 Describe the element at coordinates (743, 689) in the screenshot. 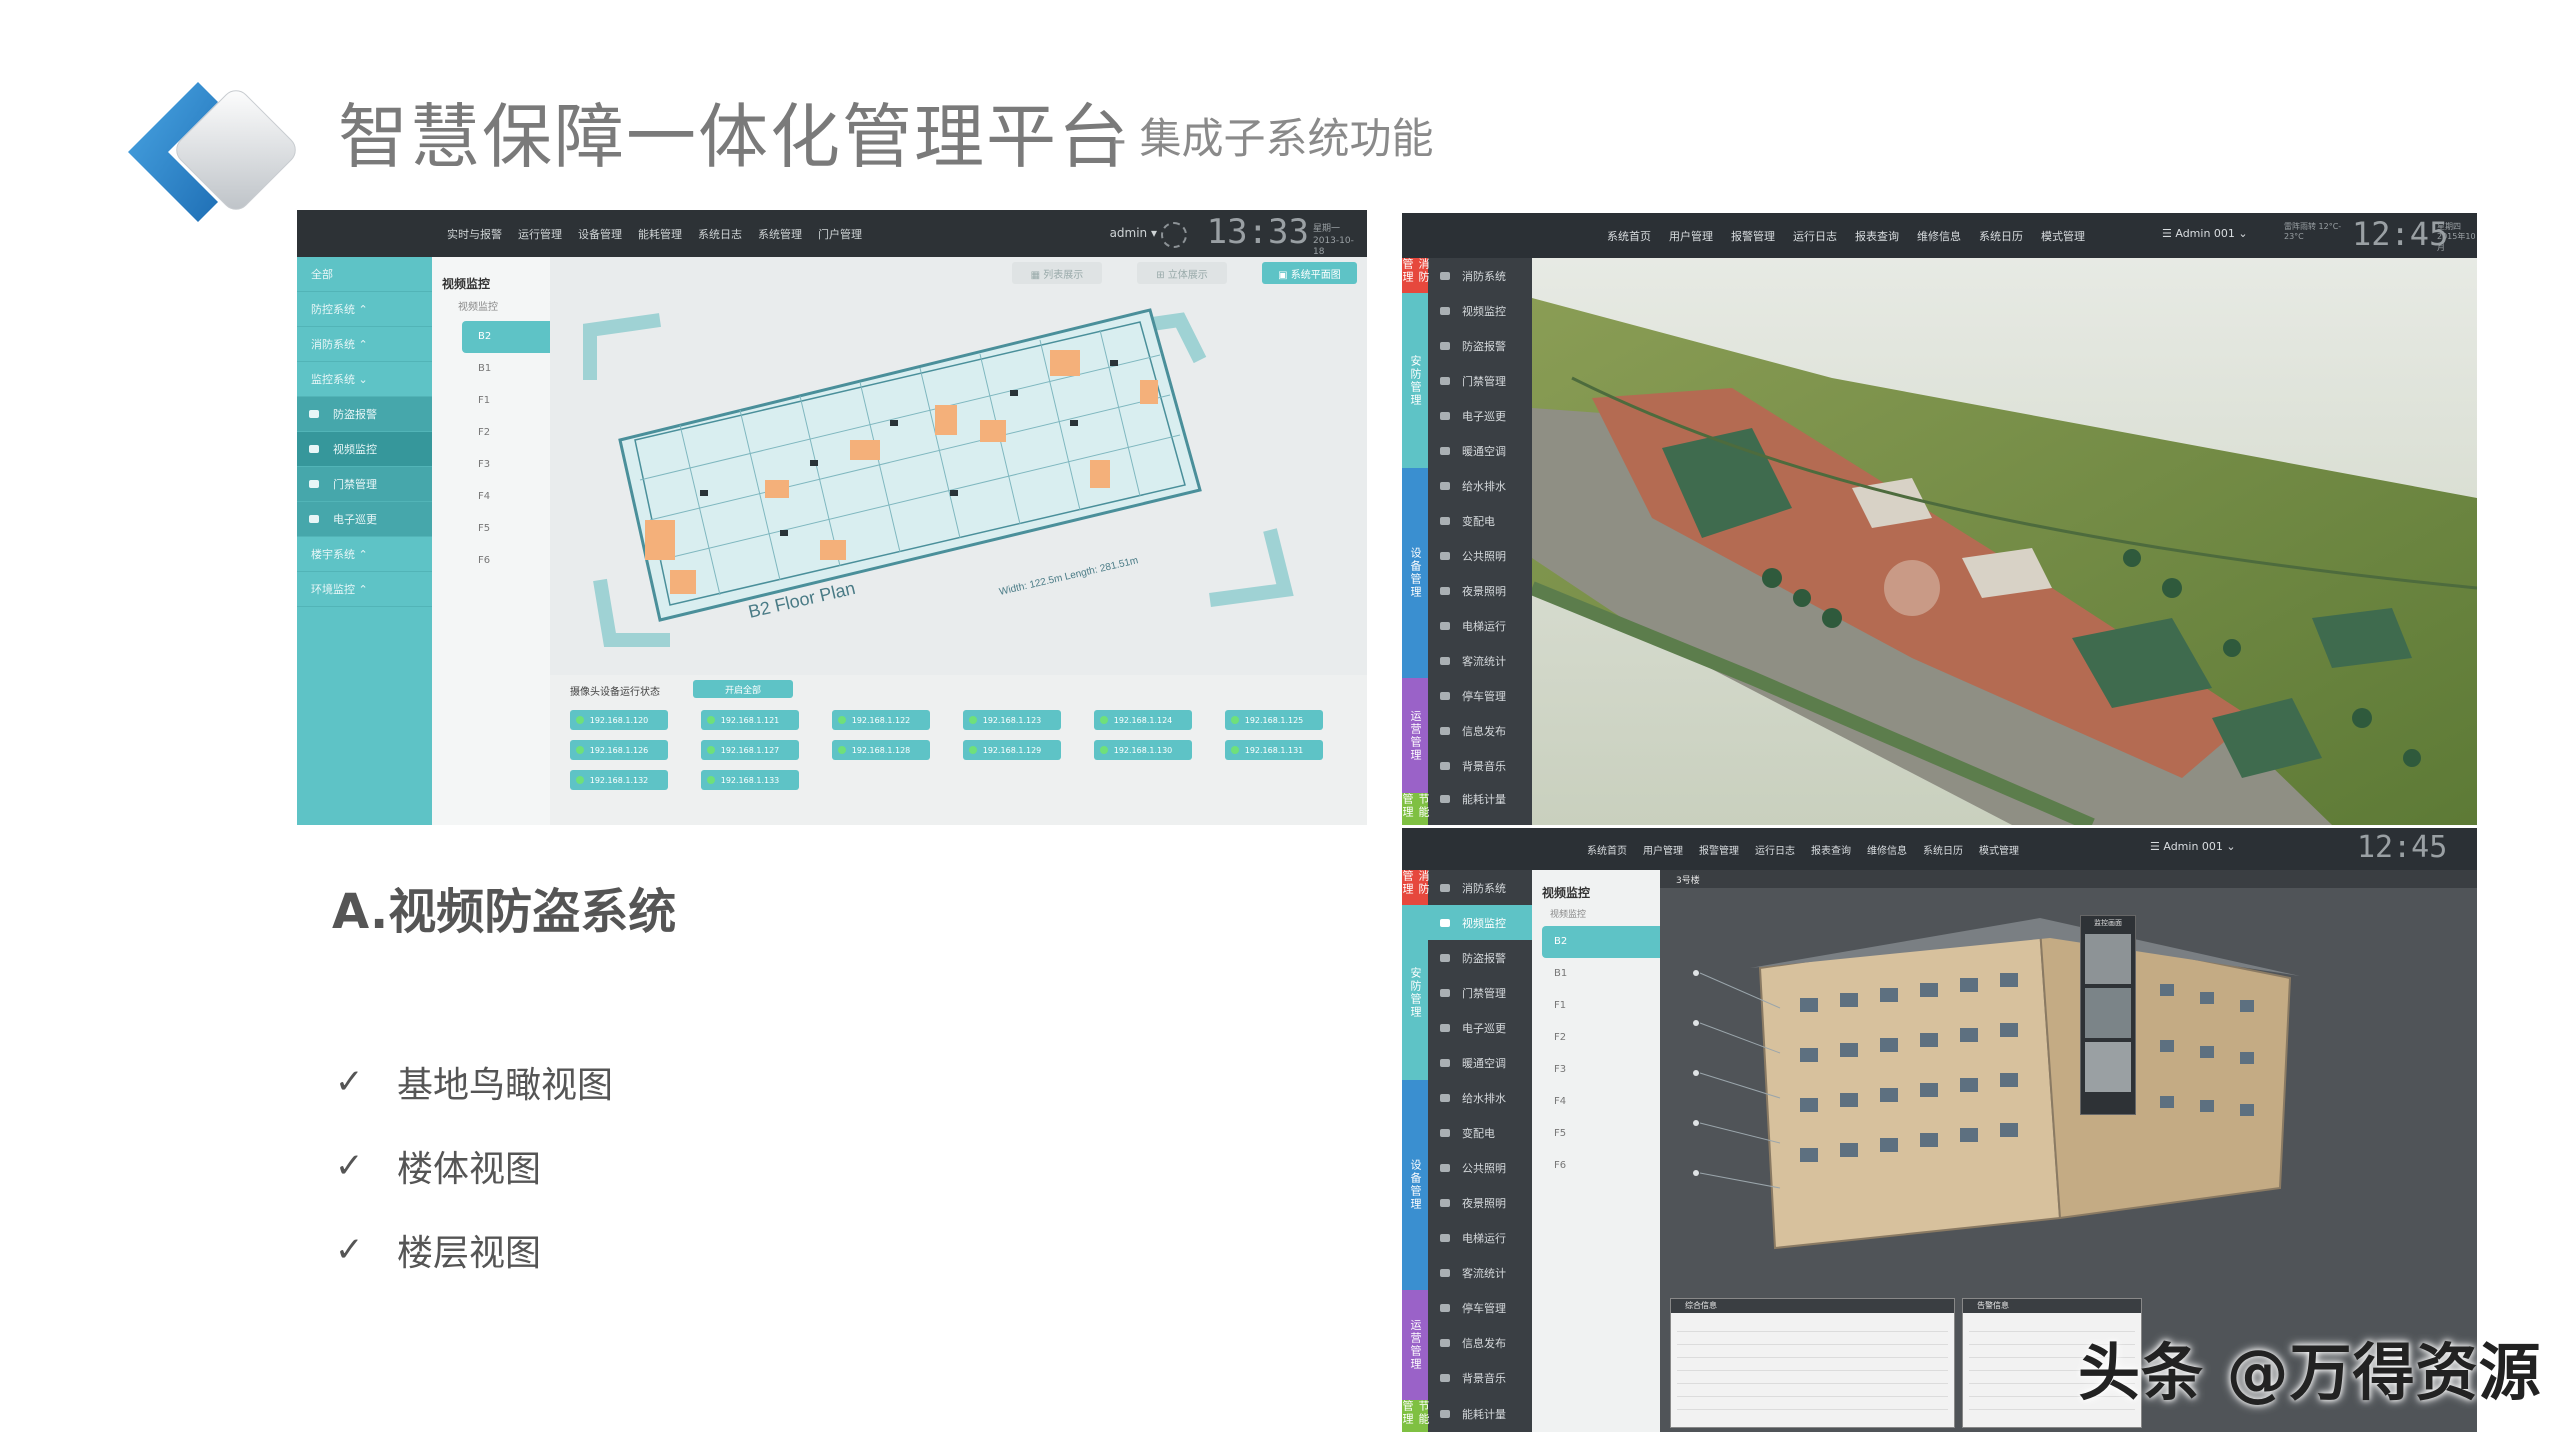

I see `open-all-button: 开启全部` at that location.